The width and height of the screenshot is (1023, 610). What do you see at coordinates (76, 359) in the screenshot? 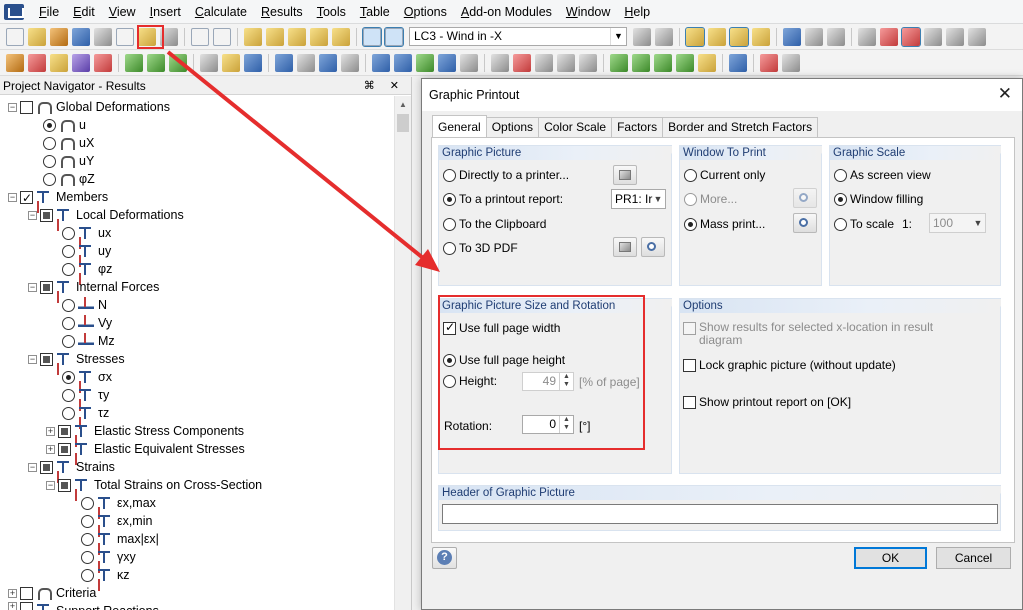
I see `tree-item-stresses: − Stresses` at bounding box center [76, 359].